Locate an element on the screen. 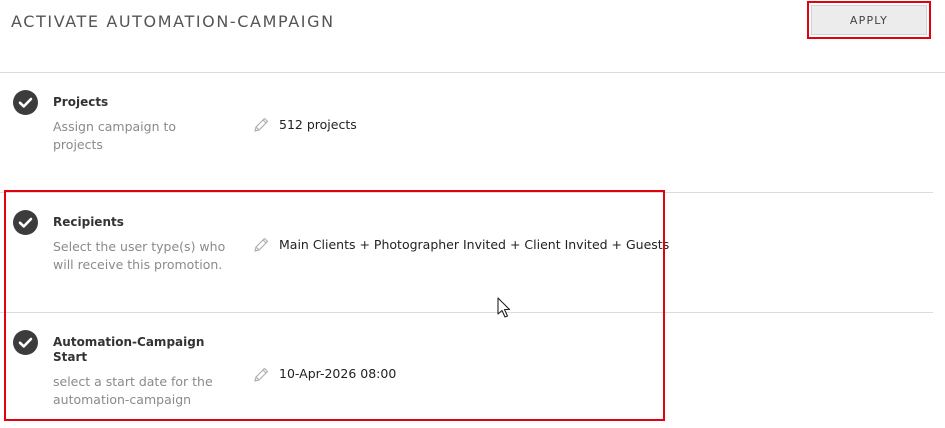 This screenshot has height=428, width=945. mouse-cursor-icon is located at coordinates (504, 308).